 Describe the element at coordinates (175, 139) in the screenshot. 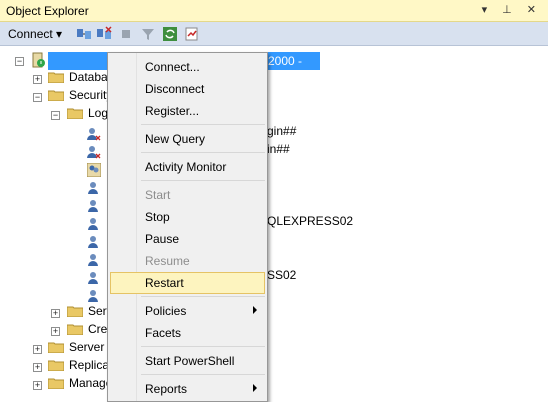

I see `menu-item-label: New Query` at that location.